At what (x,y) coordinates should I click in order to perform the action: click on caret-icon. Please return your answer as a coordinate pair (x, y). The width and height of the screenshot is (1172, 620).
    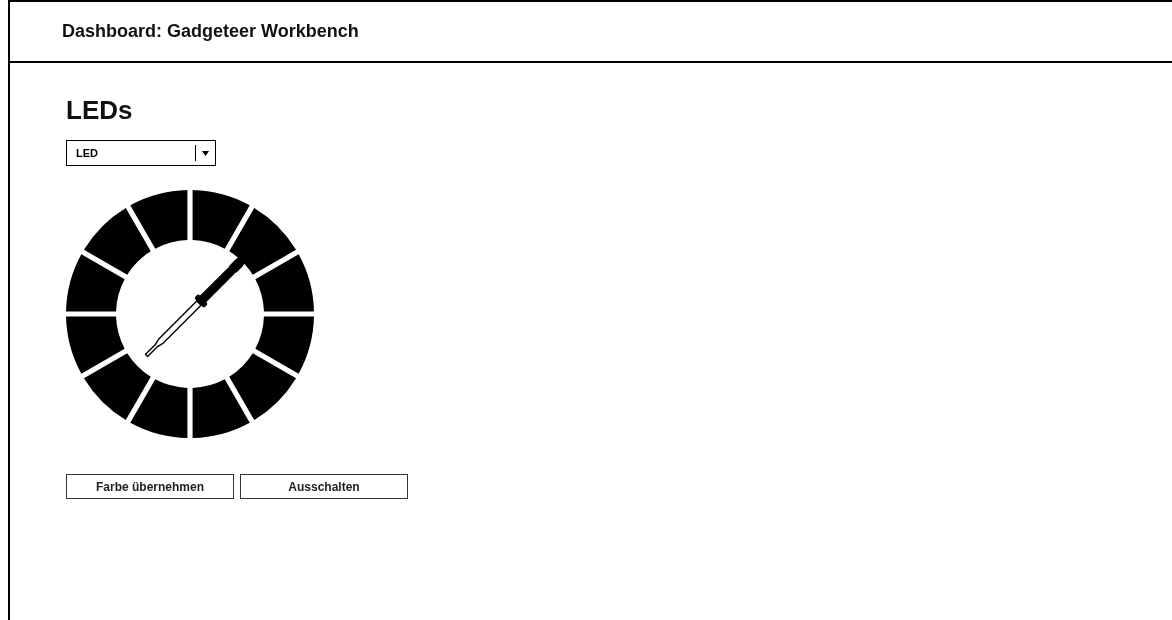
    Looking at the image, I should click on (205, 153).